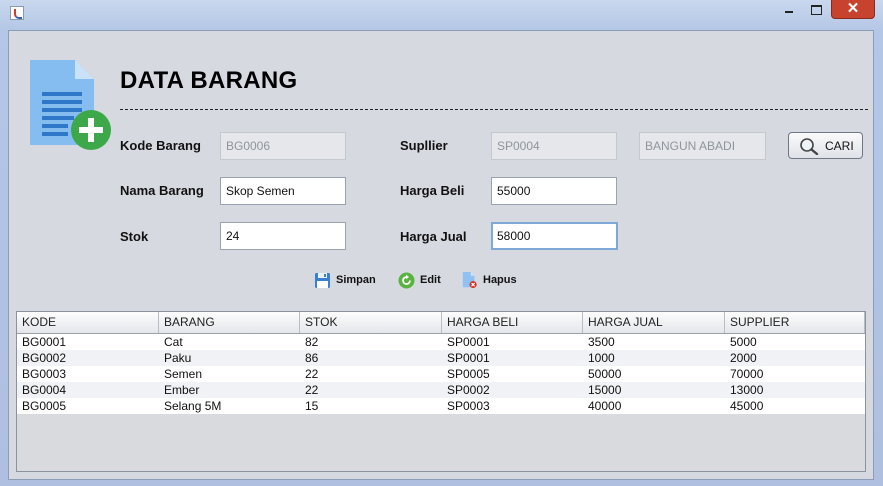  What do you see at coordinates (160, 145) in the screenshot?
I see `kode-barang-label: Kode Barang` at bounding box center [160, 145].